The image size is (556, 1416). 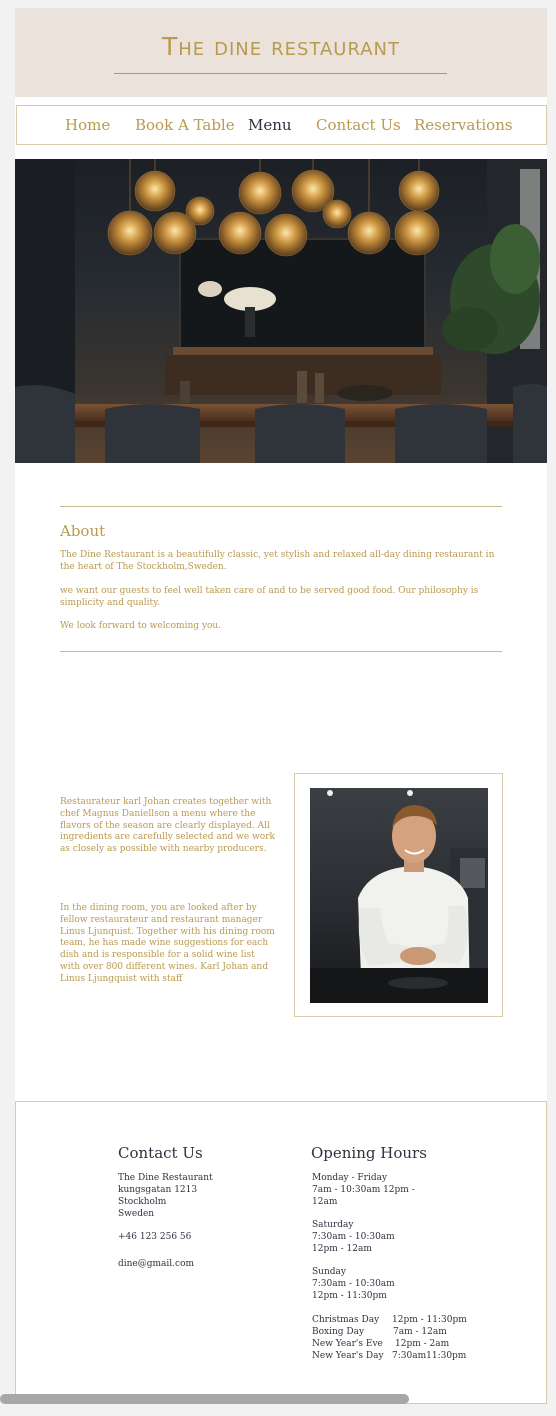 What do you see at coordinates (348, 1356) in the screenshot?
I see `holiday-day: New Year's Day` at bounding box center [348, 1356].